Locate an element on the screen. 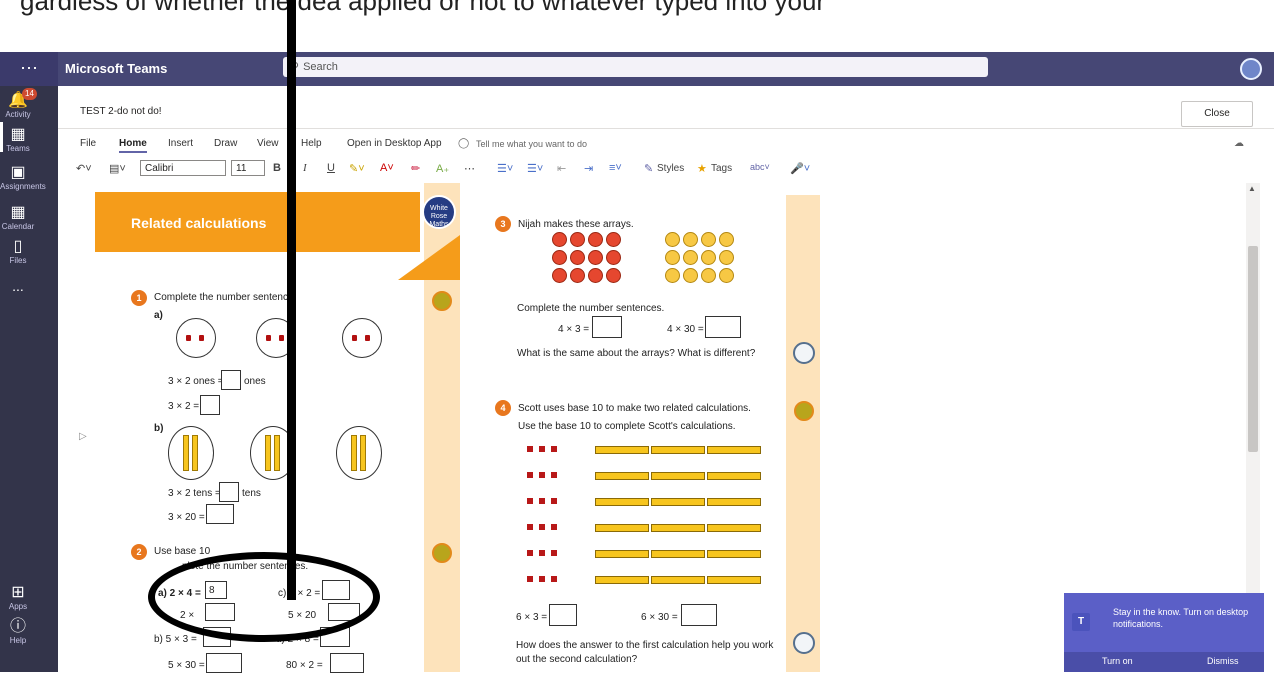 This screenshot has width=1274, height=673. rail-item-files: ▯ Files is located at coordinates (18, 251).